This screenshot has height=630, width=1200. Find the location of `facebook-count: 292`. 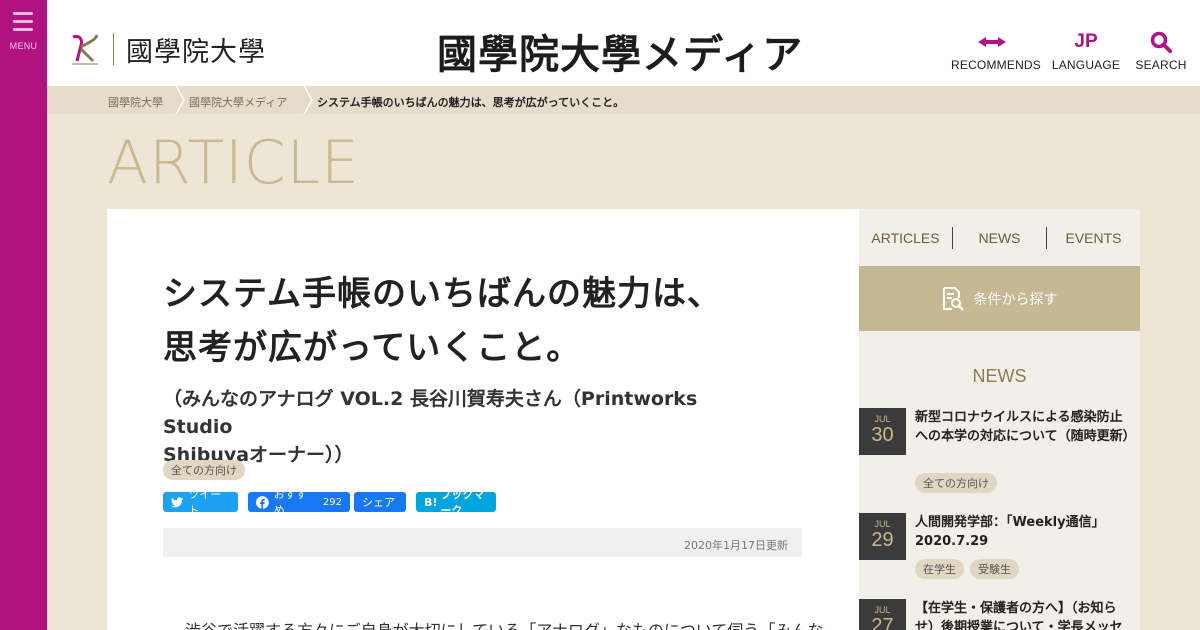

facebook-count: 292 is located at coordinates (332, 502).